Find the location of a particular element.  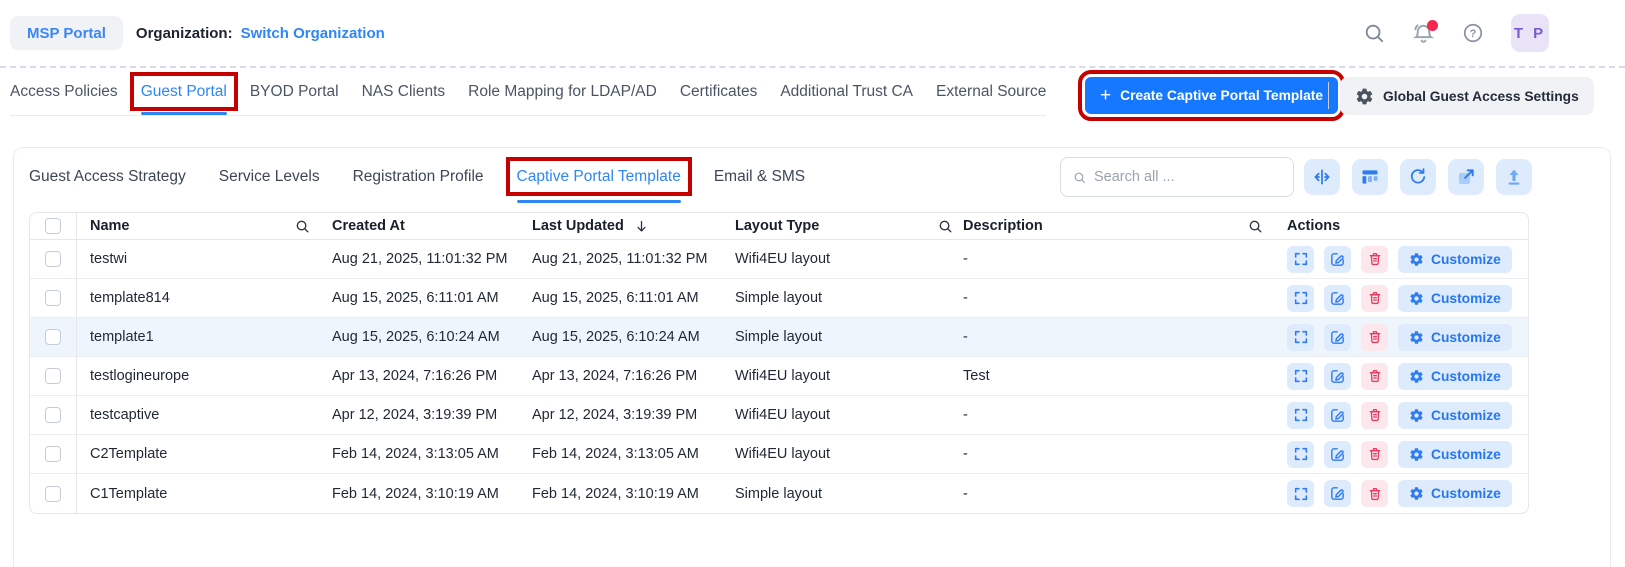

help-icon: ? is located at coordinates (1473, 33).